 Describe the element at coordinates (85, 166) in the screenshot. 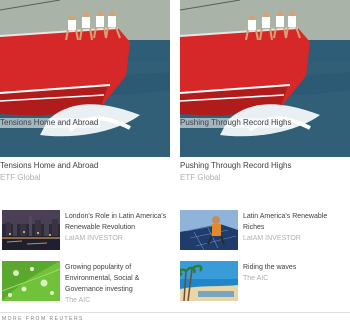

I see `feature-title: Tensions Home and Abroad` at that location.